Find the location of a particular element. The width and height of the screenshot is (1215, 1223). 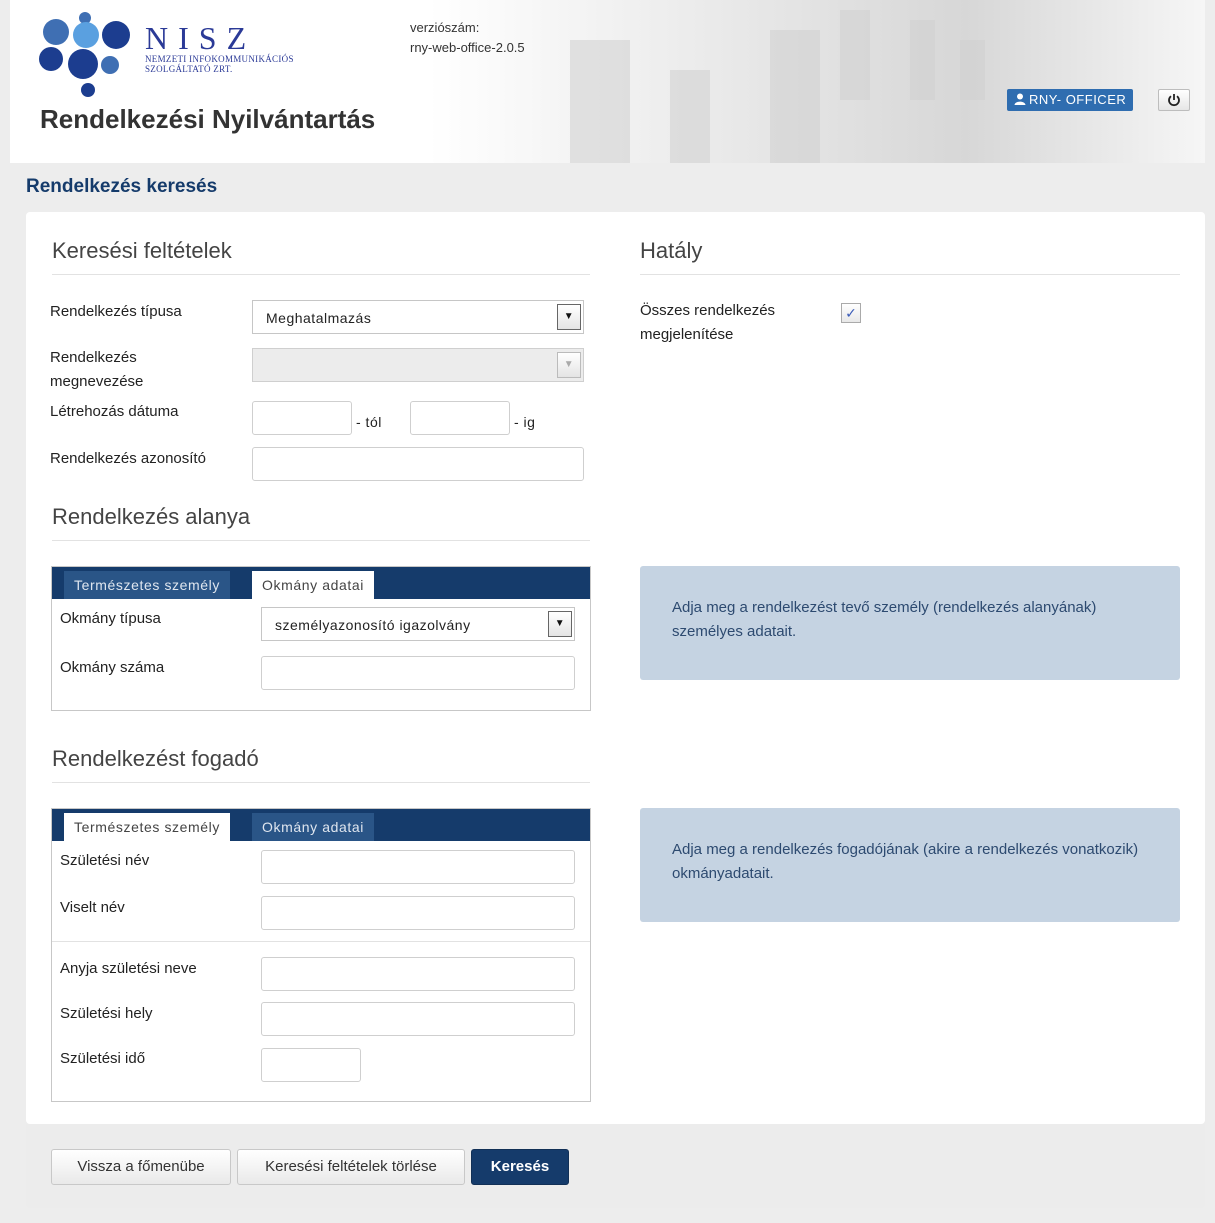

birth-place-input is located at coordinates (418, 1019).